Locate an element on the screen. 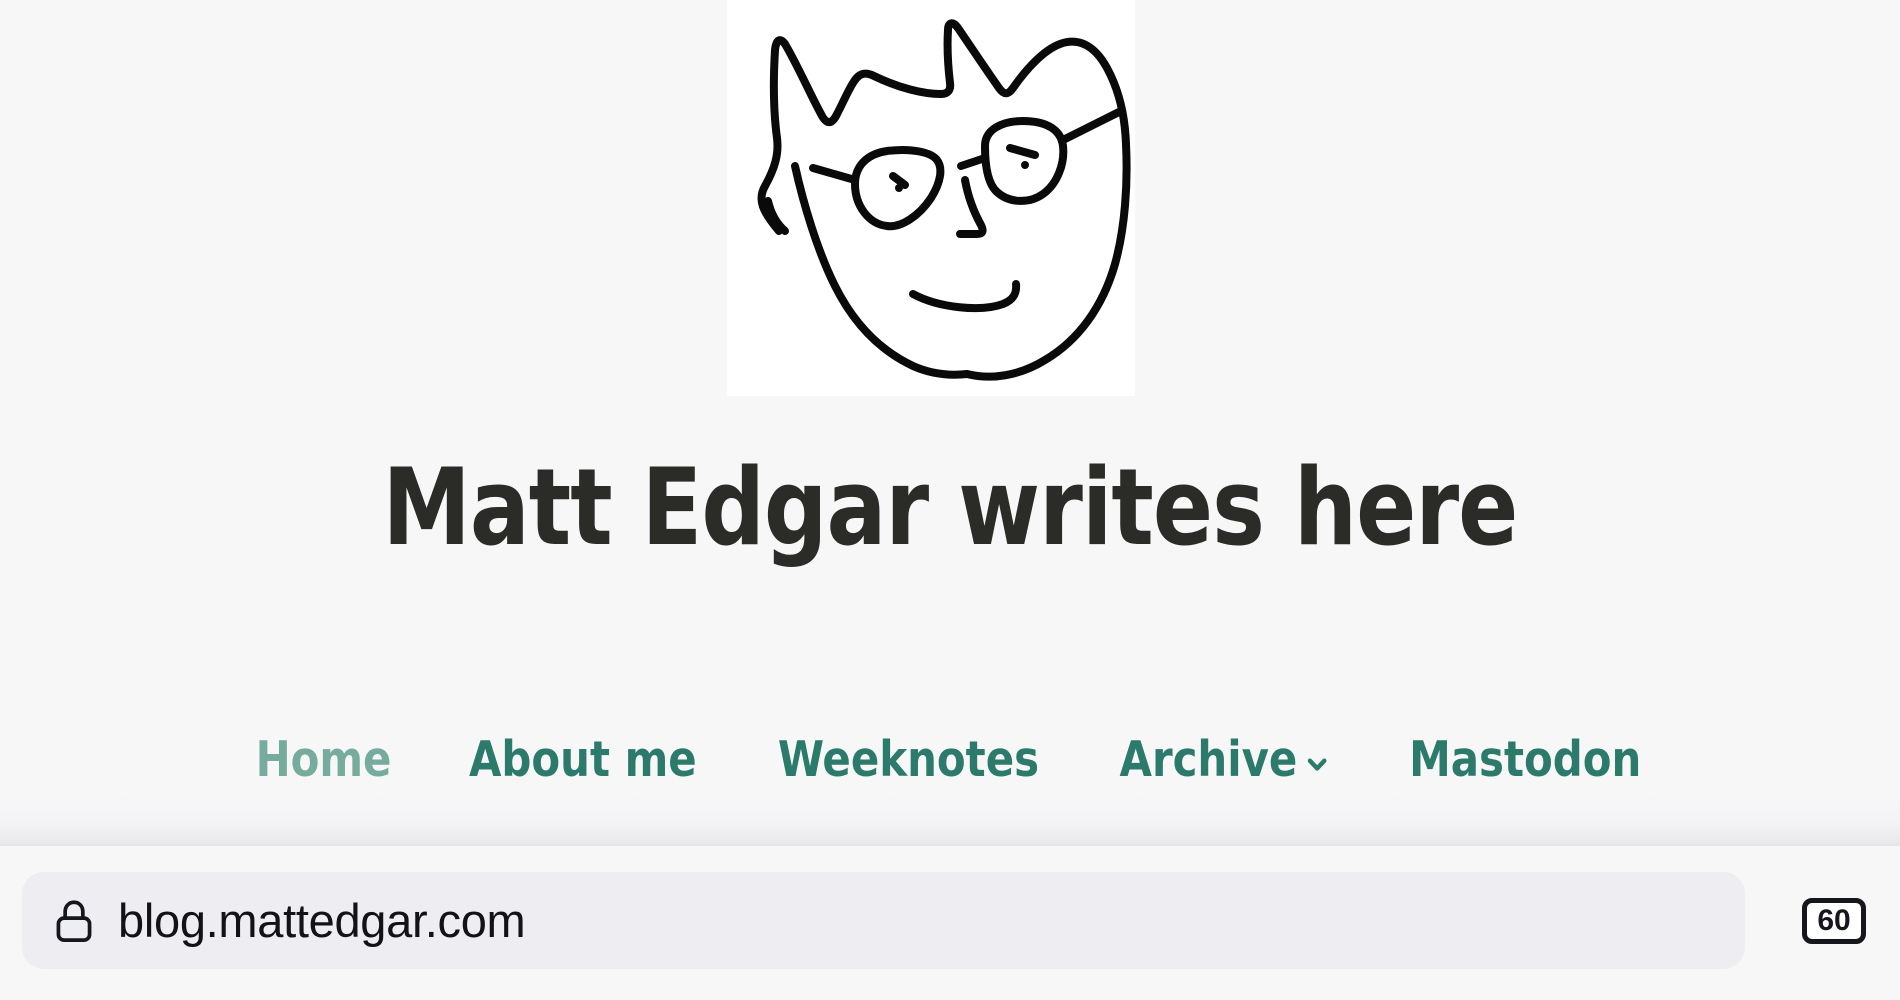 Image resolution: width=1900 pixels, height=1000 pixels. nav-item-mastodon: Mastodon is located at coordinates (1525, 759).